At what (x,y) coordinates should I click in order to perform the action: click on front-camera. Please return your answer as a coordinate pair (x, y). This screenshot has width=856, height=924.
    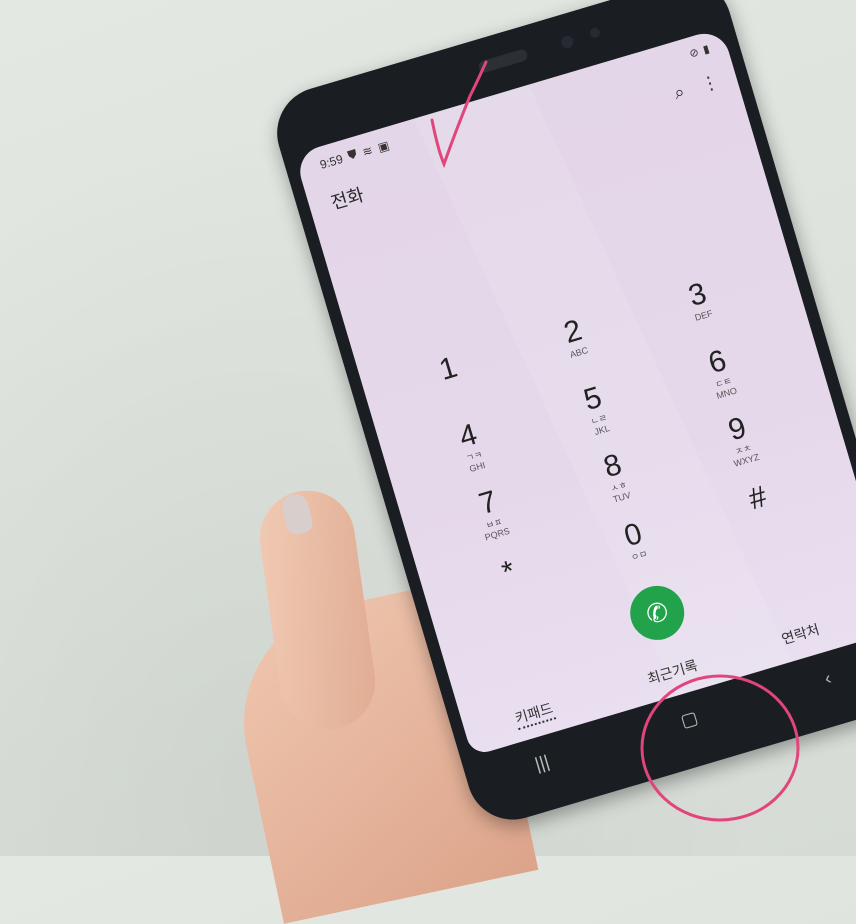
    Looking at the image, I should click on (567, 42).